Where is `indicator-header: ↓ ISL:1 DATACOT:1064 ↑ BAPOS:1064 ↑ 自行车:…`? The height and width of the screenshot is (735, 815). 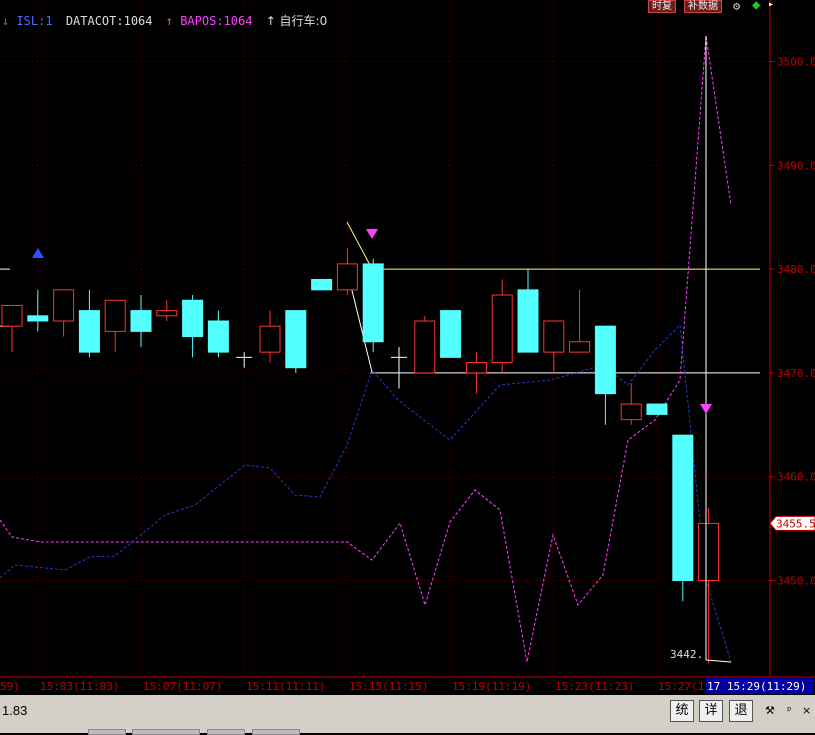
indicator-header: ↓ ISL:1 DATACOT:1064 ↑ BAPOS:1064 ↑ 自行车:… is located at coordinates (167, 20).